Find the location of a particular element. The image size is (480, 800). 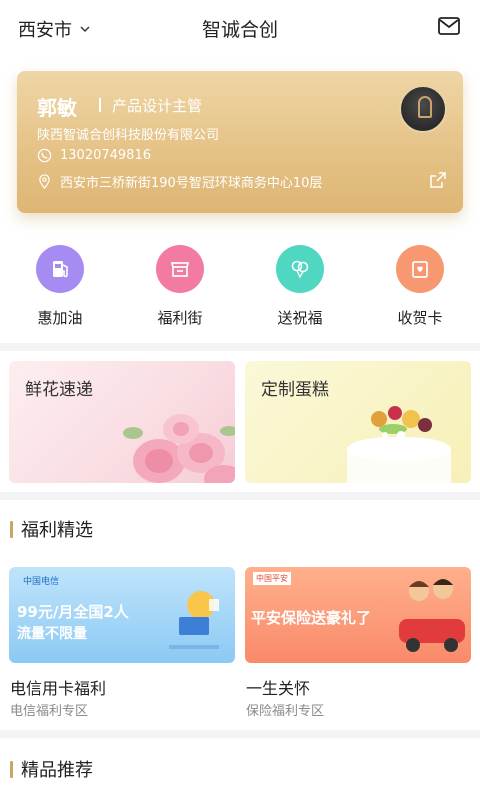

welfare-item-subtitle: 保险福利专区 is located at coordinates (285, 711).